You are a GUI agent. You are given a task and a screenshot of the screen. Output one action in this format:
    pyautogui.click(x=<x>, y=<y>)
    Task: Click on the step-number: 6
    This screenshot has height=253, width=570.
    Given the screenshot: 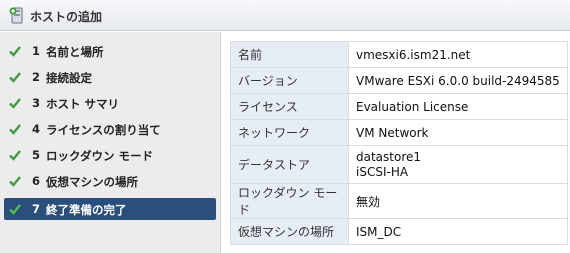 What is the action you would take?
    pyautogui.click(x=36, y=181)
    